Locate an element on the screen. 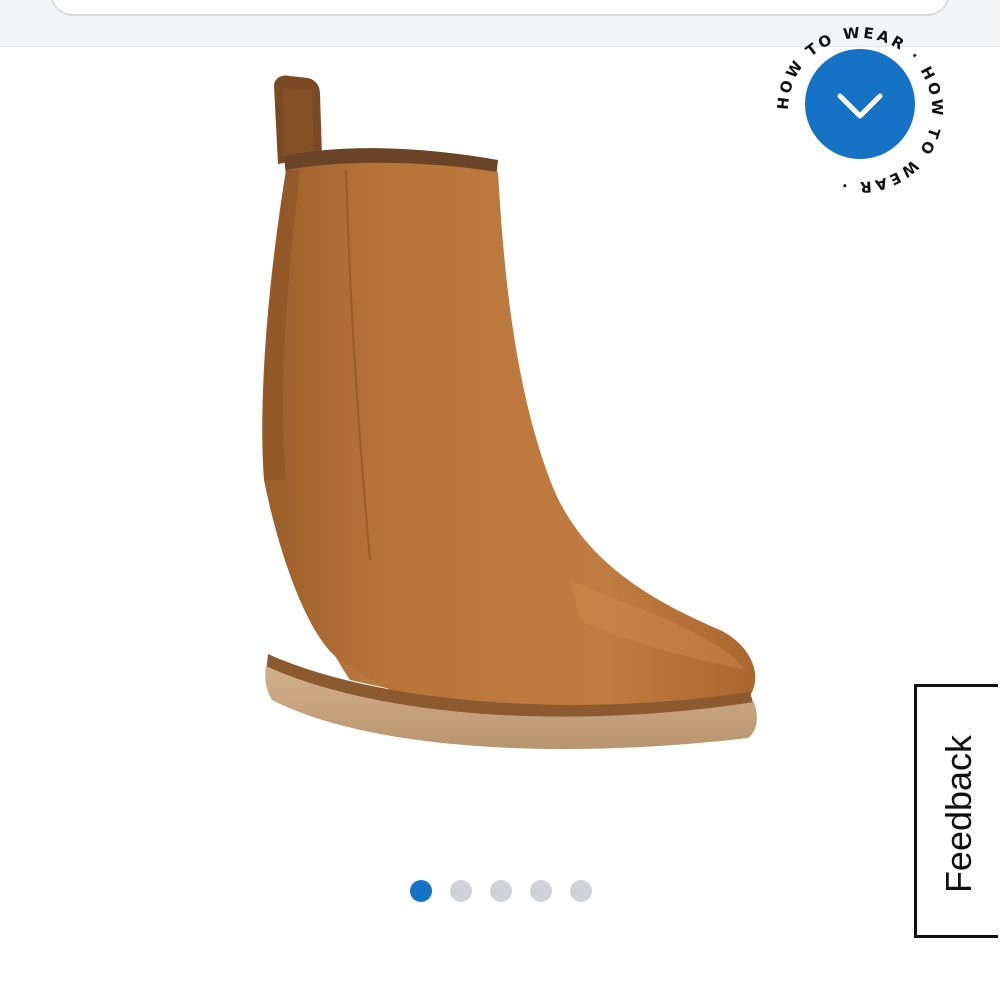  carousel-pagination is located at coordinates (501, 891).